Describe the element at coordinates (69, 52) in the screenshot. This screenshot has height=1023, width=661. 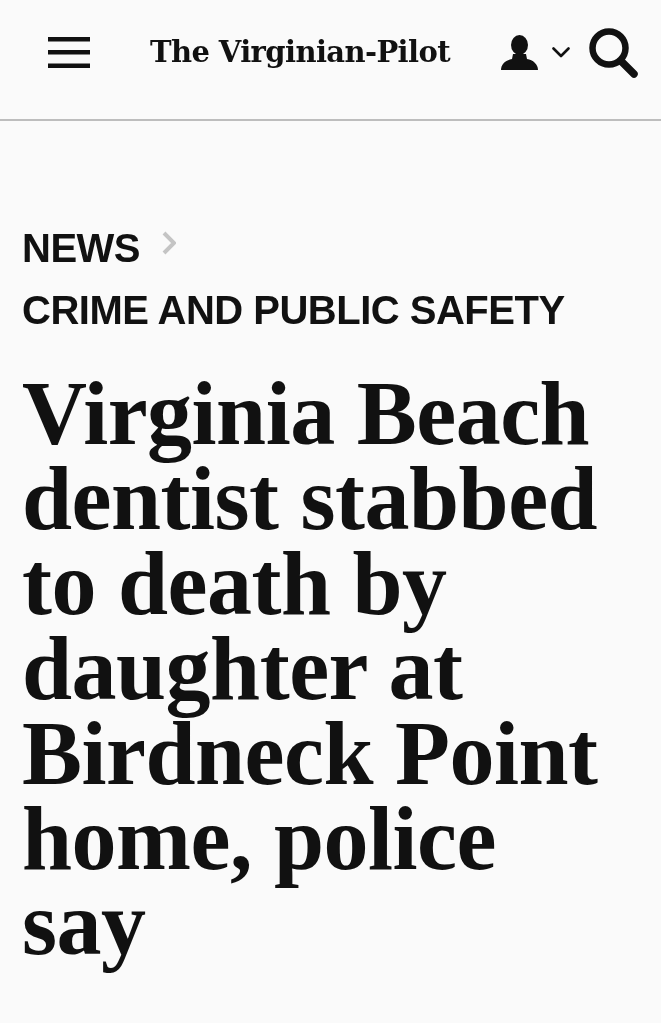
I see `menu-button` at that location.